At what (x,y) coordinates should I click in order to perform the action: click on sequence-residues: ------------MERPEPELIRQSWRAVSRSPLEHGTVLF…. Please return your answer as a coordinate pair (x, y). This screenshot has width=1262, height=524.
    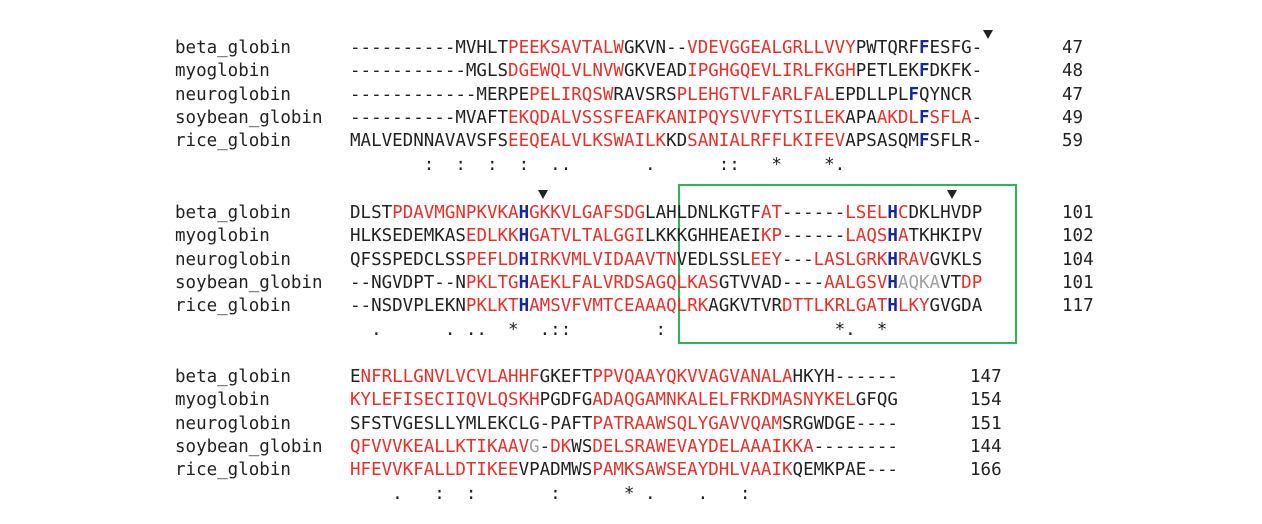
    Looking at the image, I should click on (661, 95).